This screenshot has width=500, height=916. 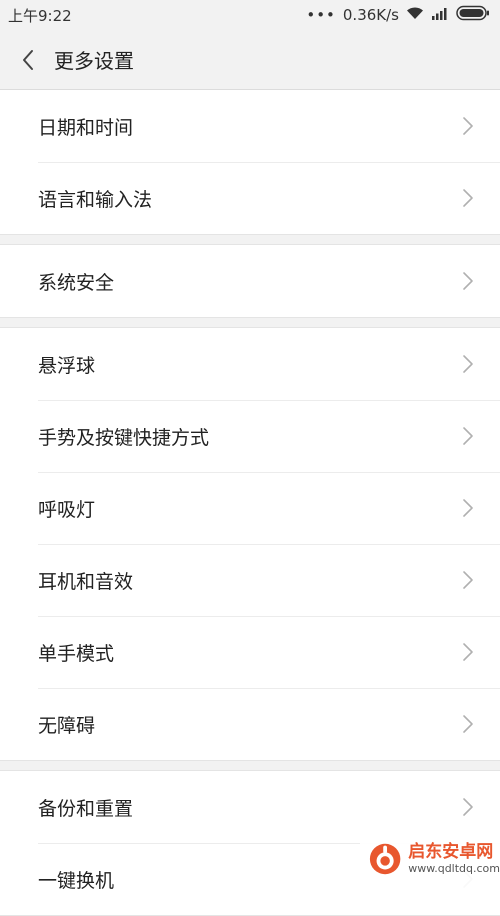 I want to click on settings-item-system-security: 系统安全, so click(x=250, y=281).